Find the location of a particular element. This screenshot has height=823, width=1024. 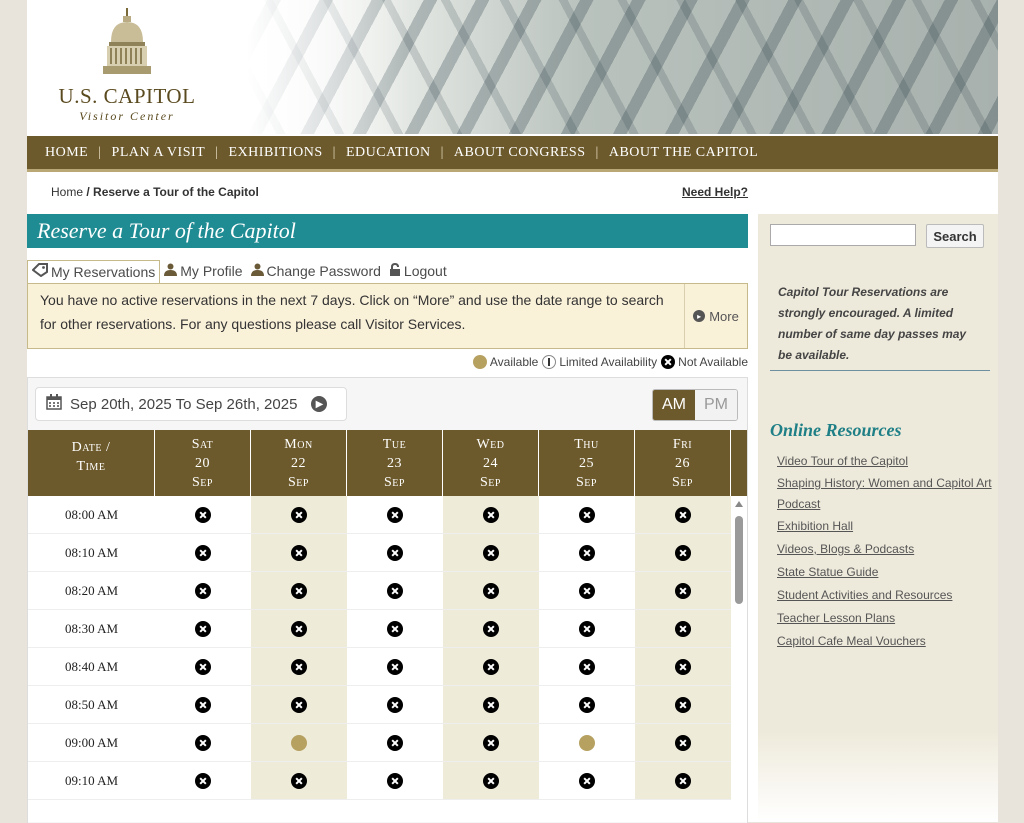

resource-link: Student Activities and Resources is located at coordinates (884, 595).